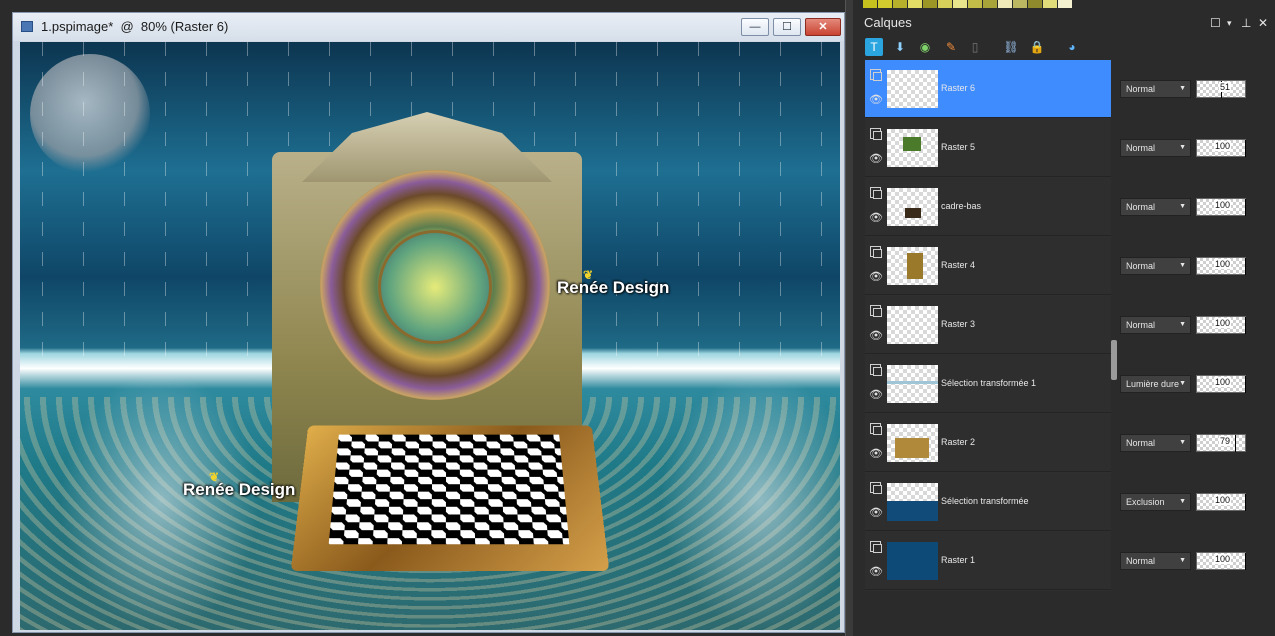 The width and height of the screenshot is (1275, 636). I want to click on new-mask-layer-icon: ◉, so click(925, 47).